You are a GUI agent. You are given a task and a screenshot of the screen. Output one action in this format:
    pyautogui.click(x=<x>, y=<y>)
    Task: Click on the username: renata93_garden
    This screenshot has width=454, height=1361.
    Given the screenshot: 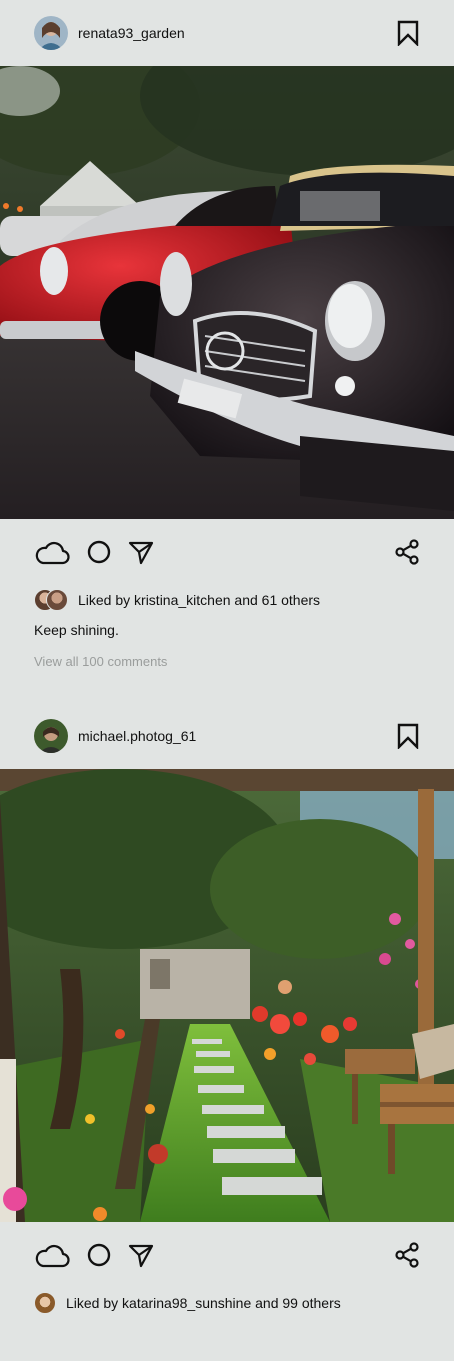 What is the action you would take?
    pyautogui.click(x=237, y=33)
    